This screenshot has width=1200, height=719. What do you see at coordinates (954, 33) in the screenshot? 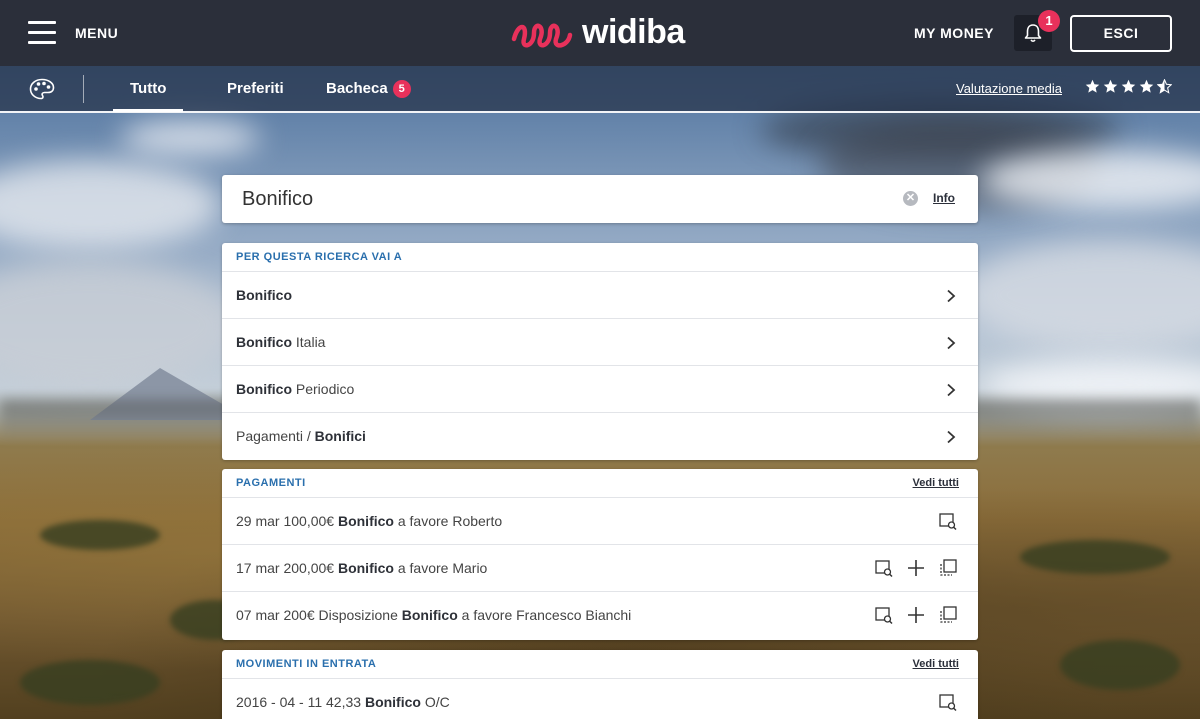
I see `my-money-link: MY MONEY` at bounding box center [954, 33].